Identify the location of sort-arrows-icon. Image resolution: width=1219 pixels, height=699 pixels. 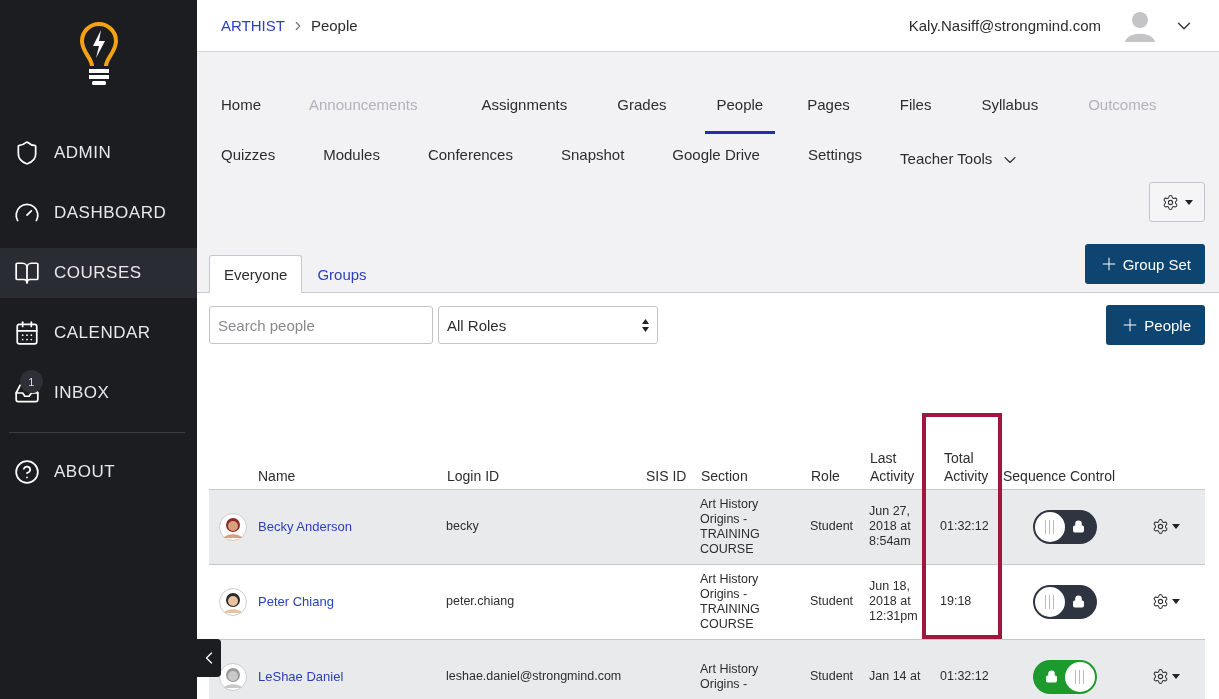
(645, 325).